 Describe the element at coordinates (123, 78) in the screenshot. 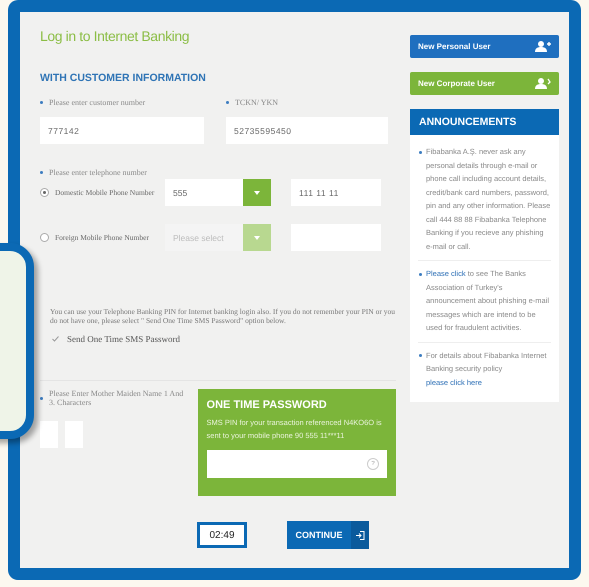

I see `section-heading: WITH CUSTOMER INFORMATION` at that location.